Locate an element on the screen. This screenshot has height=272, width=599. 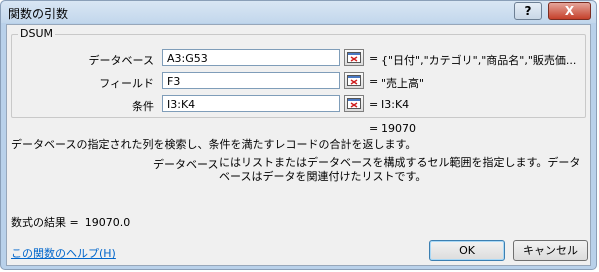
dialog-title: 関数の引数 is located at coordinates (38, 14).